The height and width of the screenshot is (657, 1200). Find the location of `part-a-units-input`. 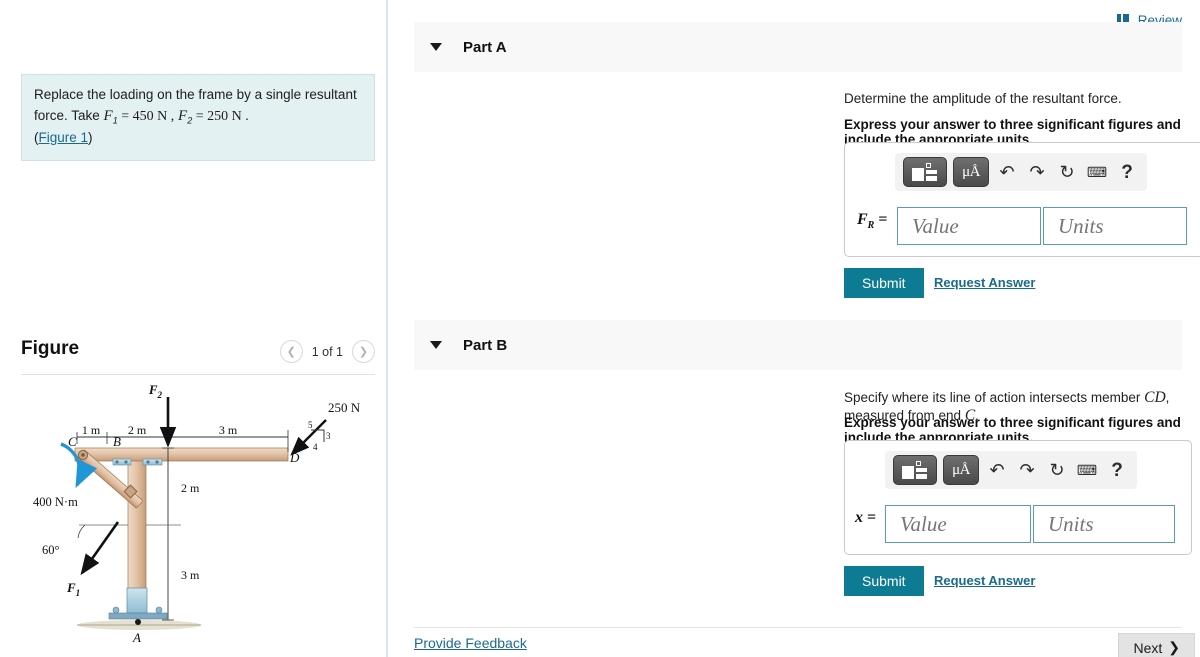

part-a-units-input is located at coordinates (1115, 226).